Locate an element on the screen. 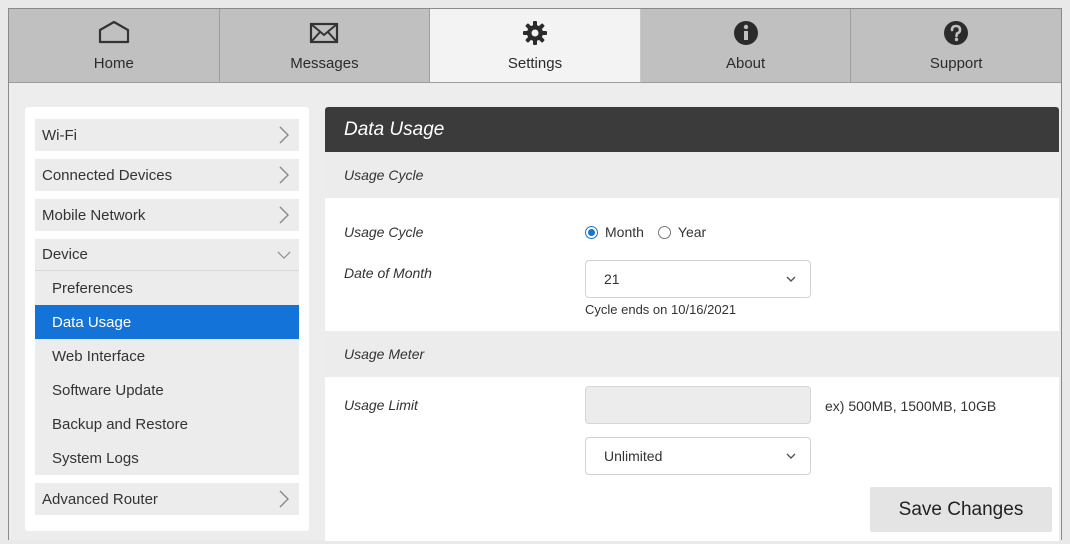  panel-title: Data Usage is located at coordinates (692, 129).